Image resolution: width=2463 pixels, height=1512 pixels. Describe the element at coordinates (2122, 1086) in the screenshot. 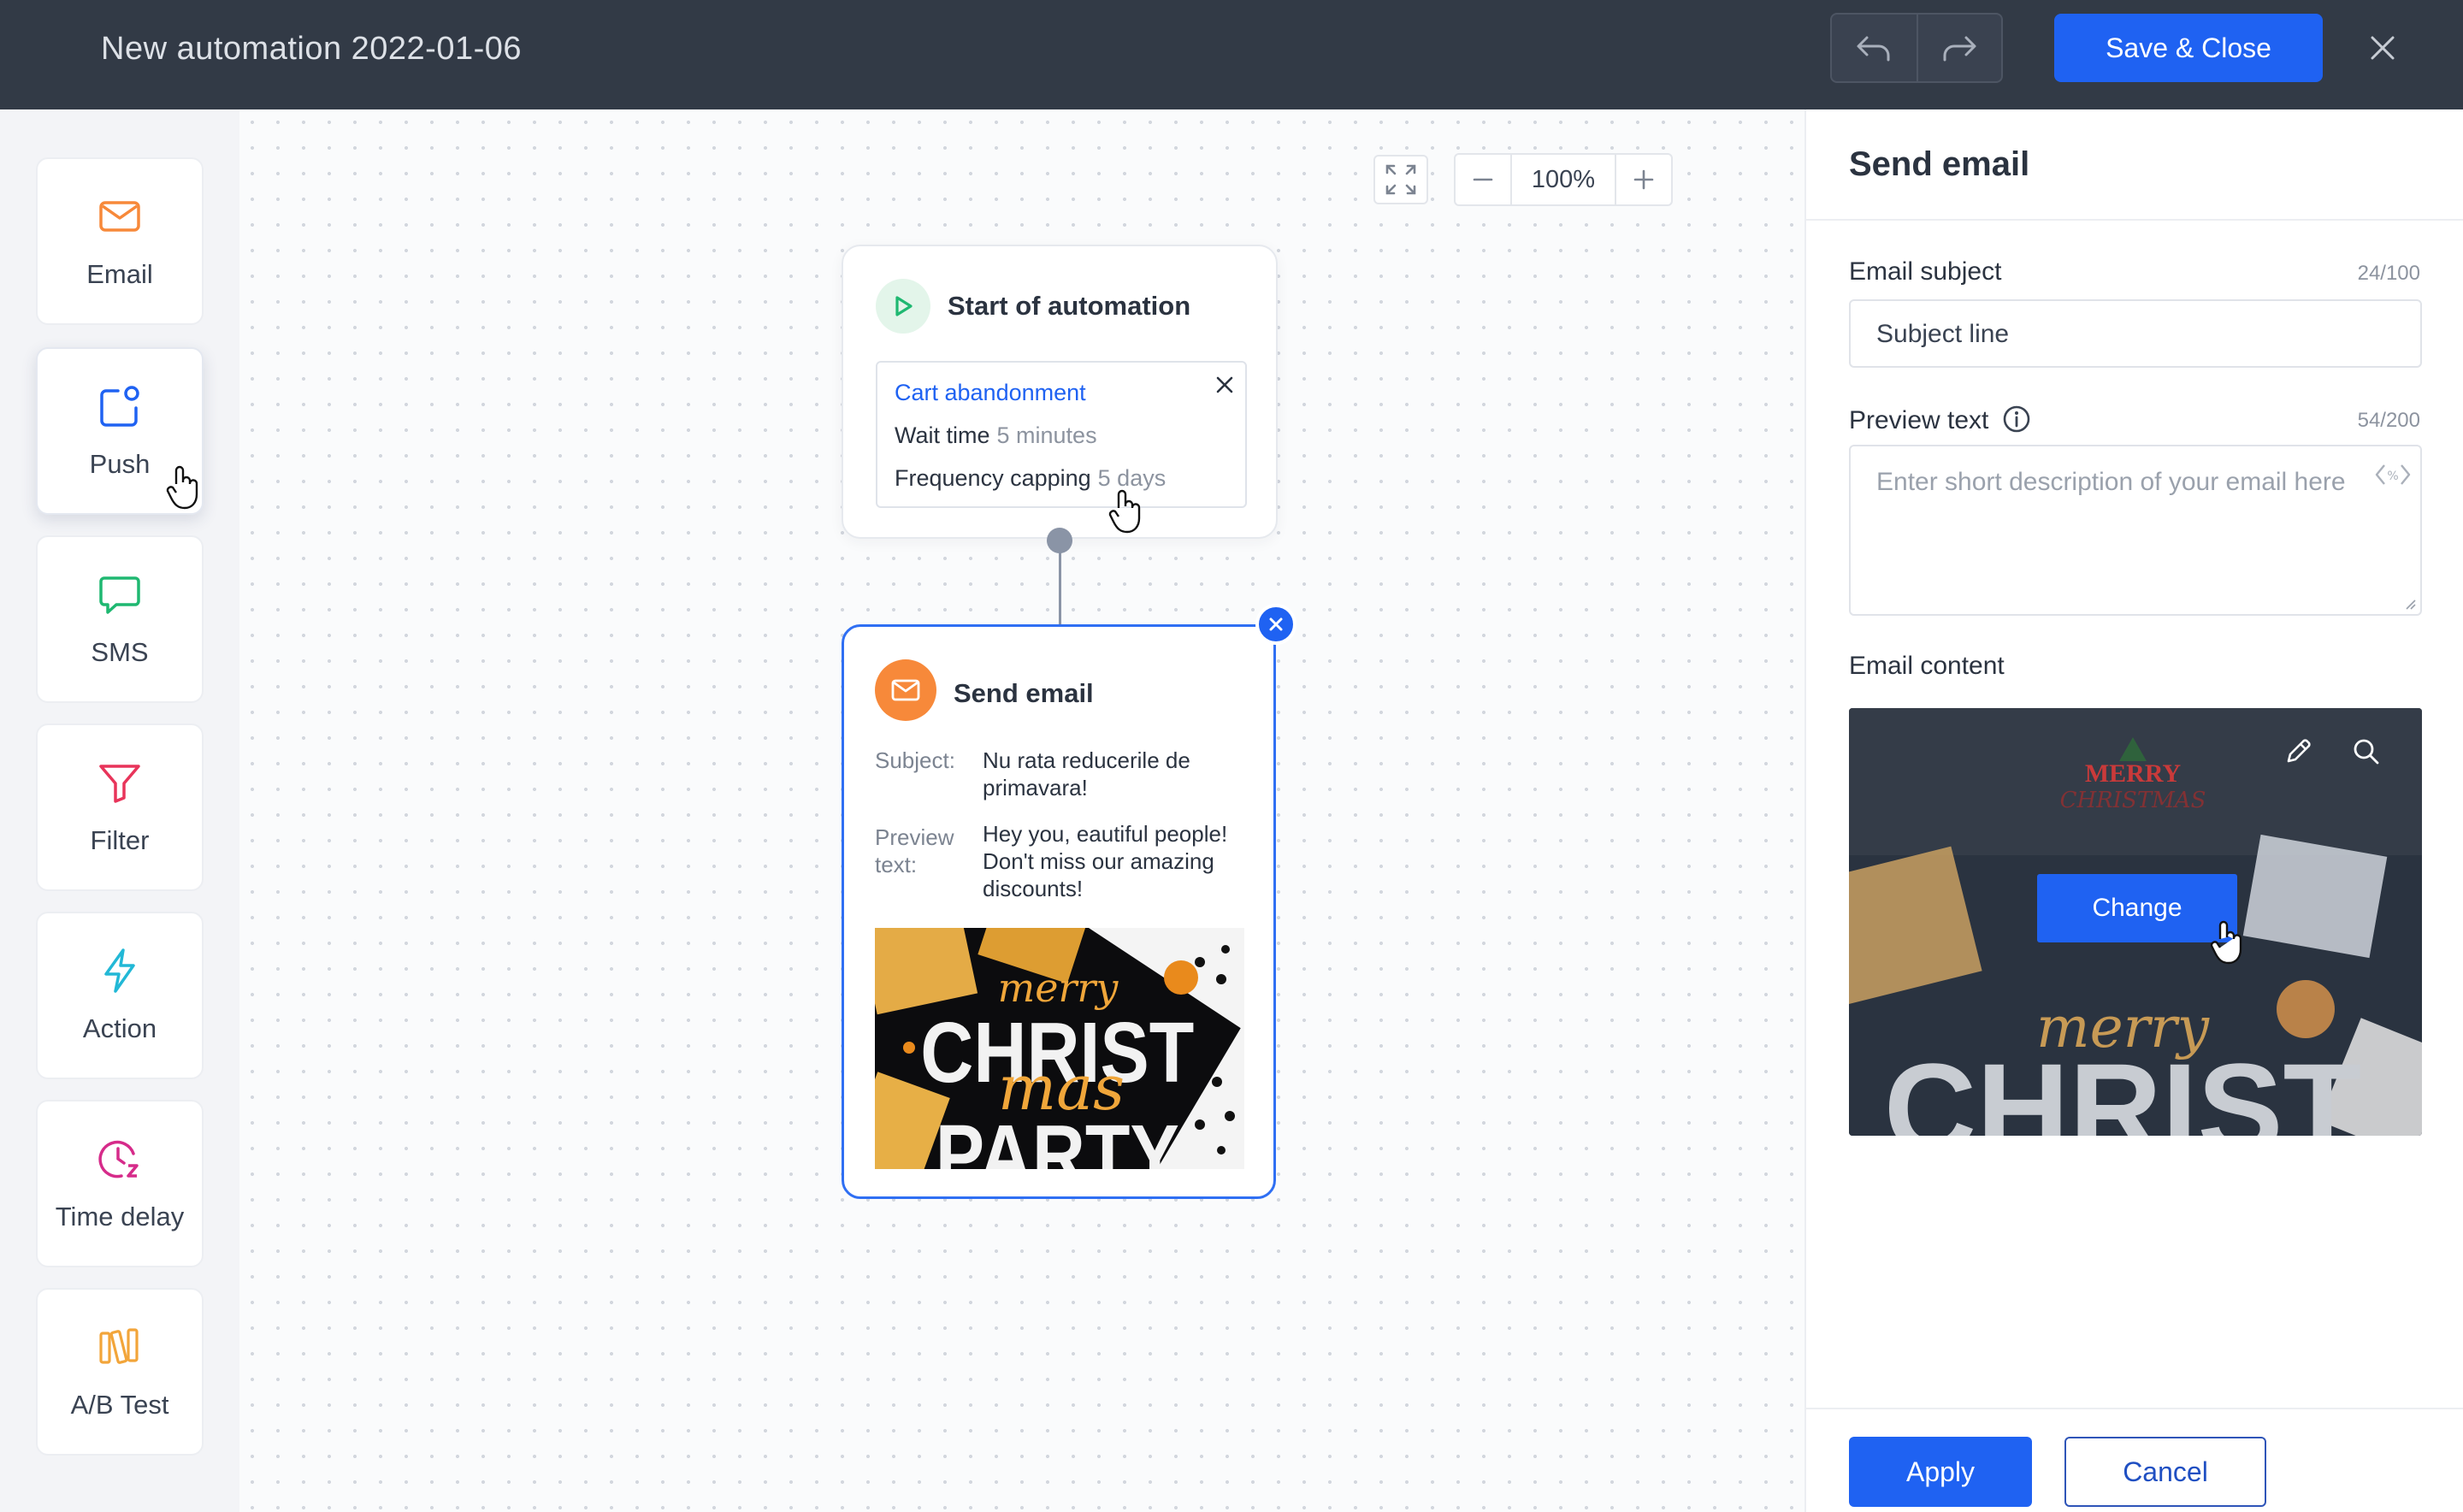

I see `content-headline: CHRIST` at that location.